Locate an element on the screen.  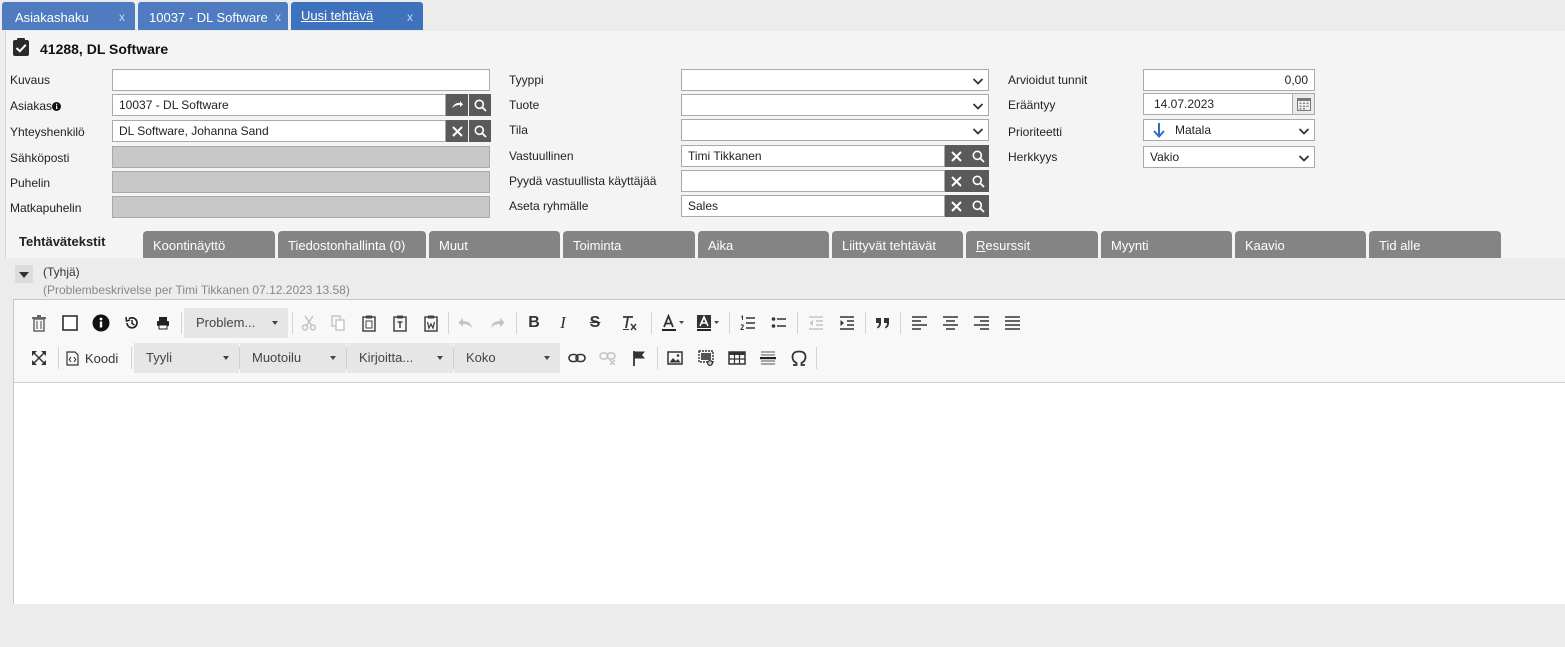
align-justify-icon is located at coordinates (1012, 323).